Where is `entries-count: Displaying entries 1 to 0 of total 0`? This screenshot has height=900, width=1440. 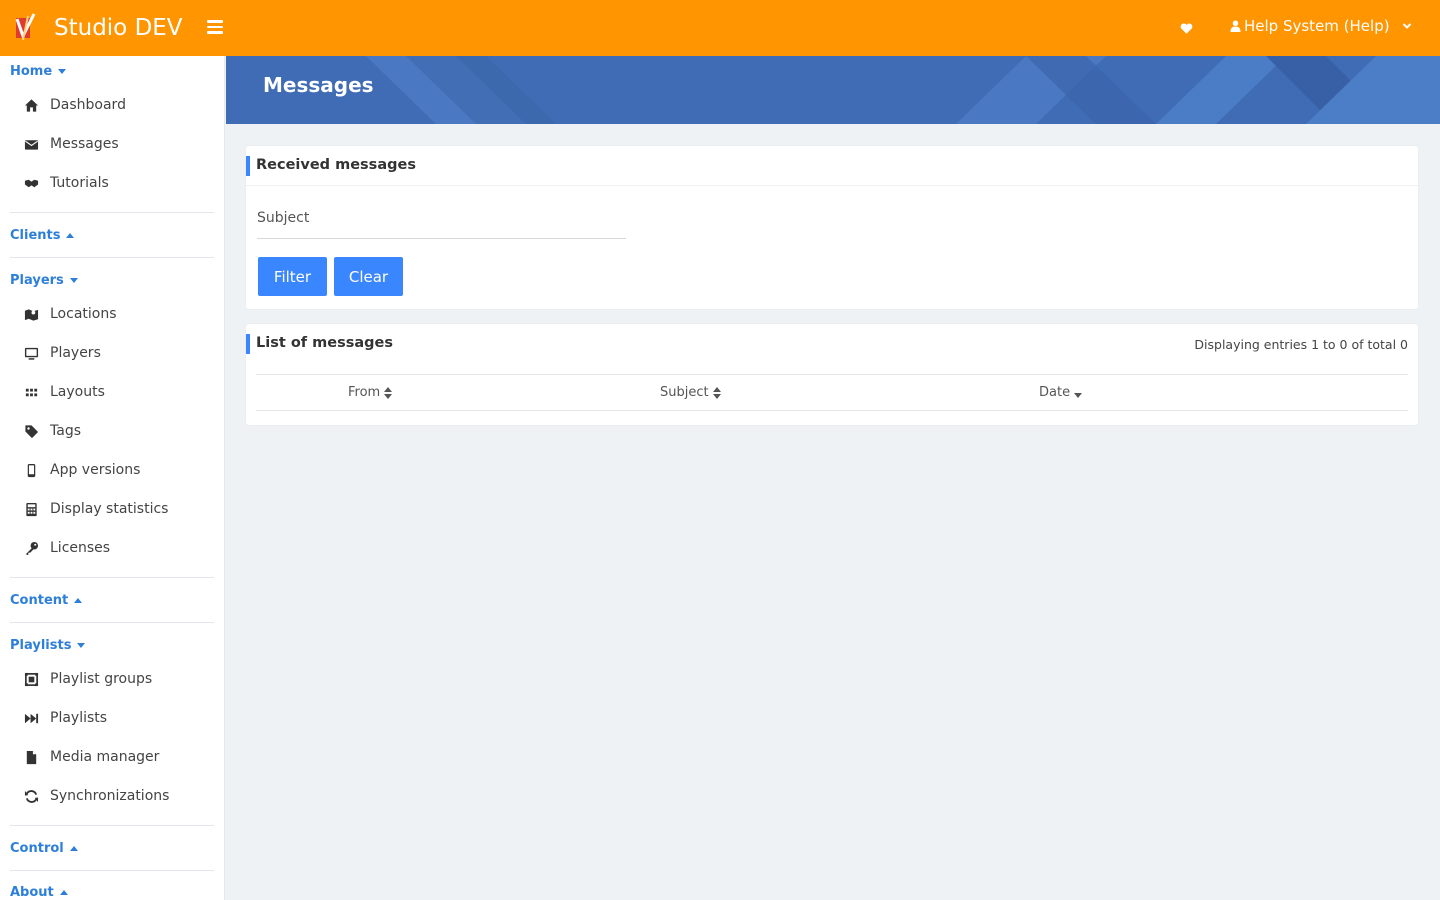
entries-count: Displaying entries 1 to 0 of total 0 is located at coordinates (1301, 344).